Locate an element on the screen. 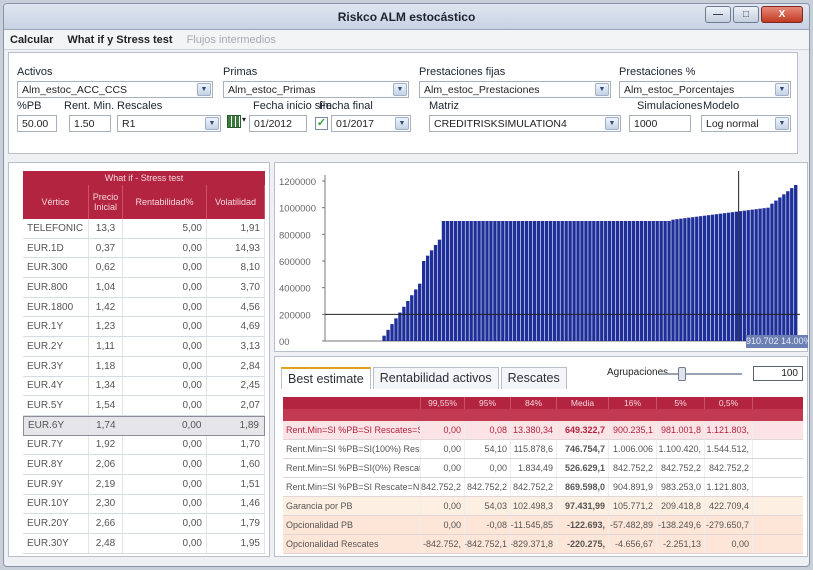 The image size is (813, 570). table-row: EUR.8Y 2,06 0,00 1,60 is located at coordinates (144, 465).